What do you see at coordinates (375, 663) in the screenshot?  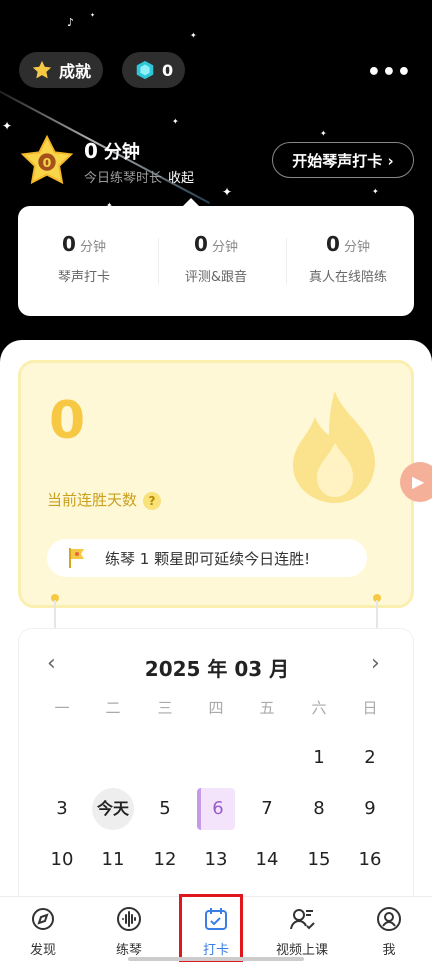 I see `next-month-button: ›` at bounding box center [375, 663].